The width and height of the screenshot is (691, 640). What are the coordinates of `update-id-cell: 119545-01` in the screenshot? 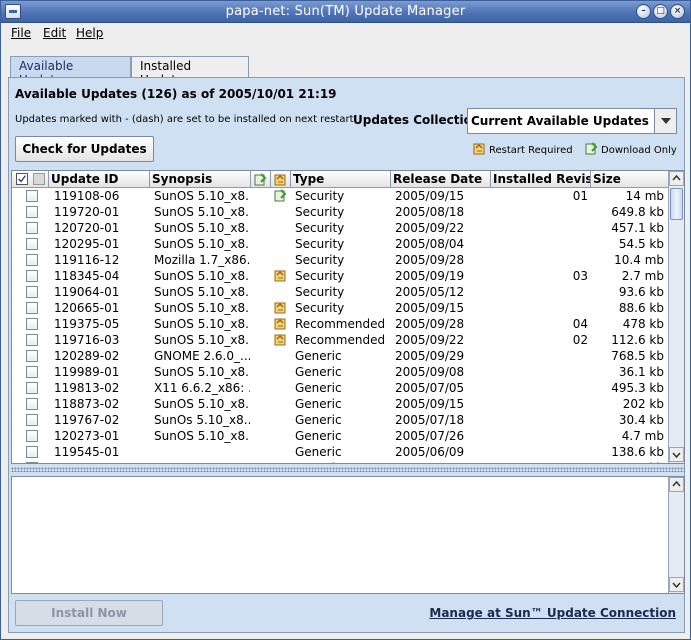 It's located at (87, 452).